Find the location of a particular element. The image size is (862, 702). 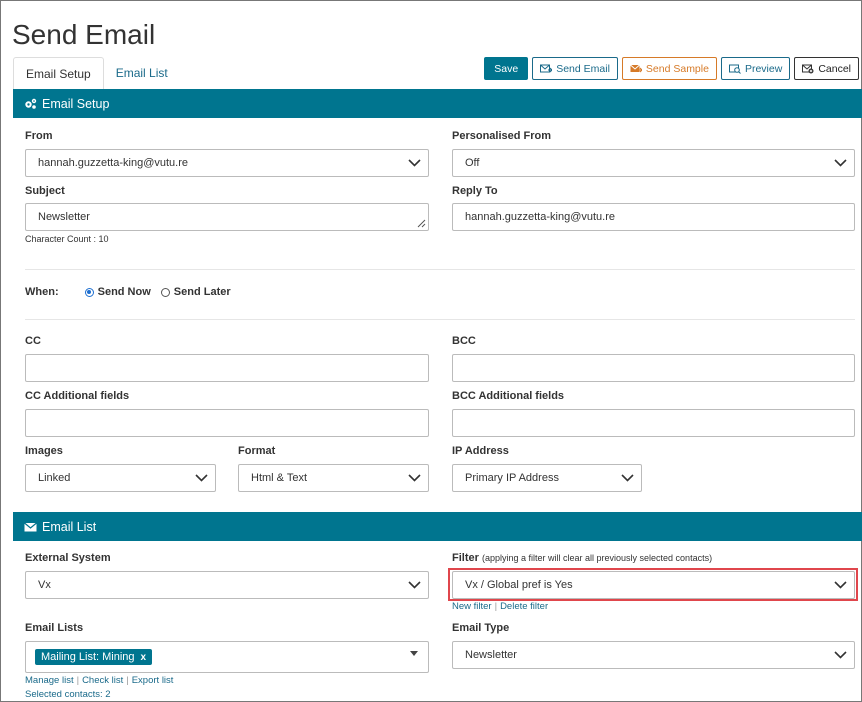

tab-email-setup: Email Setup is located at coordinates (58, 73).